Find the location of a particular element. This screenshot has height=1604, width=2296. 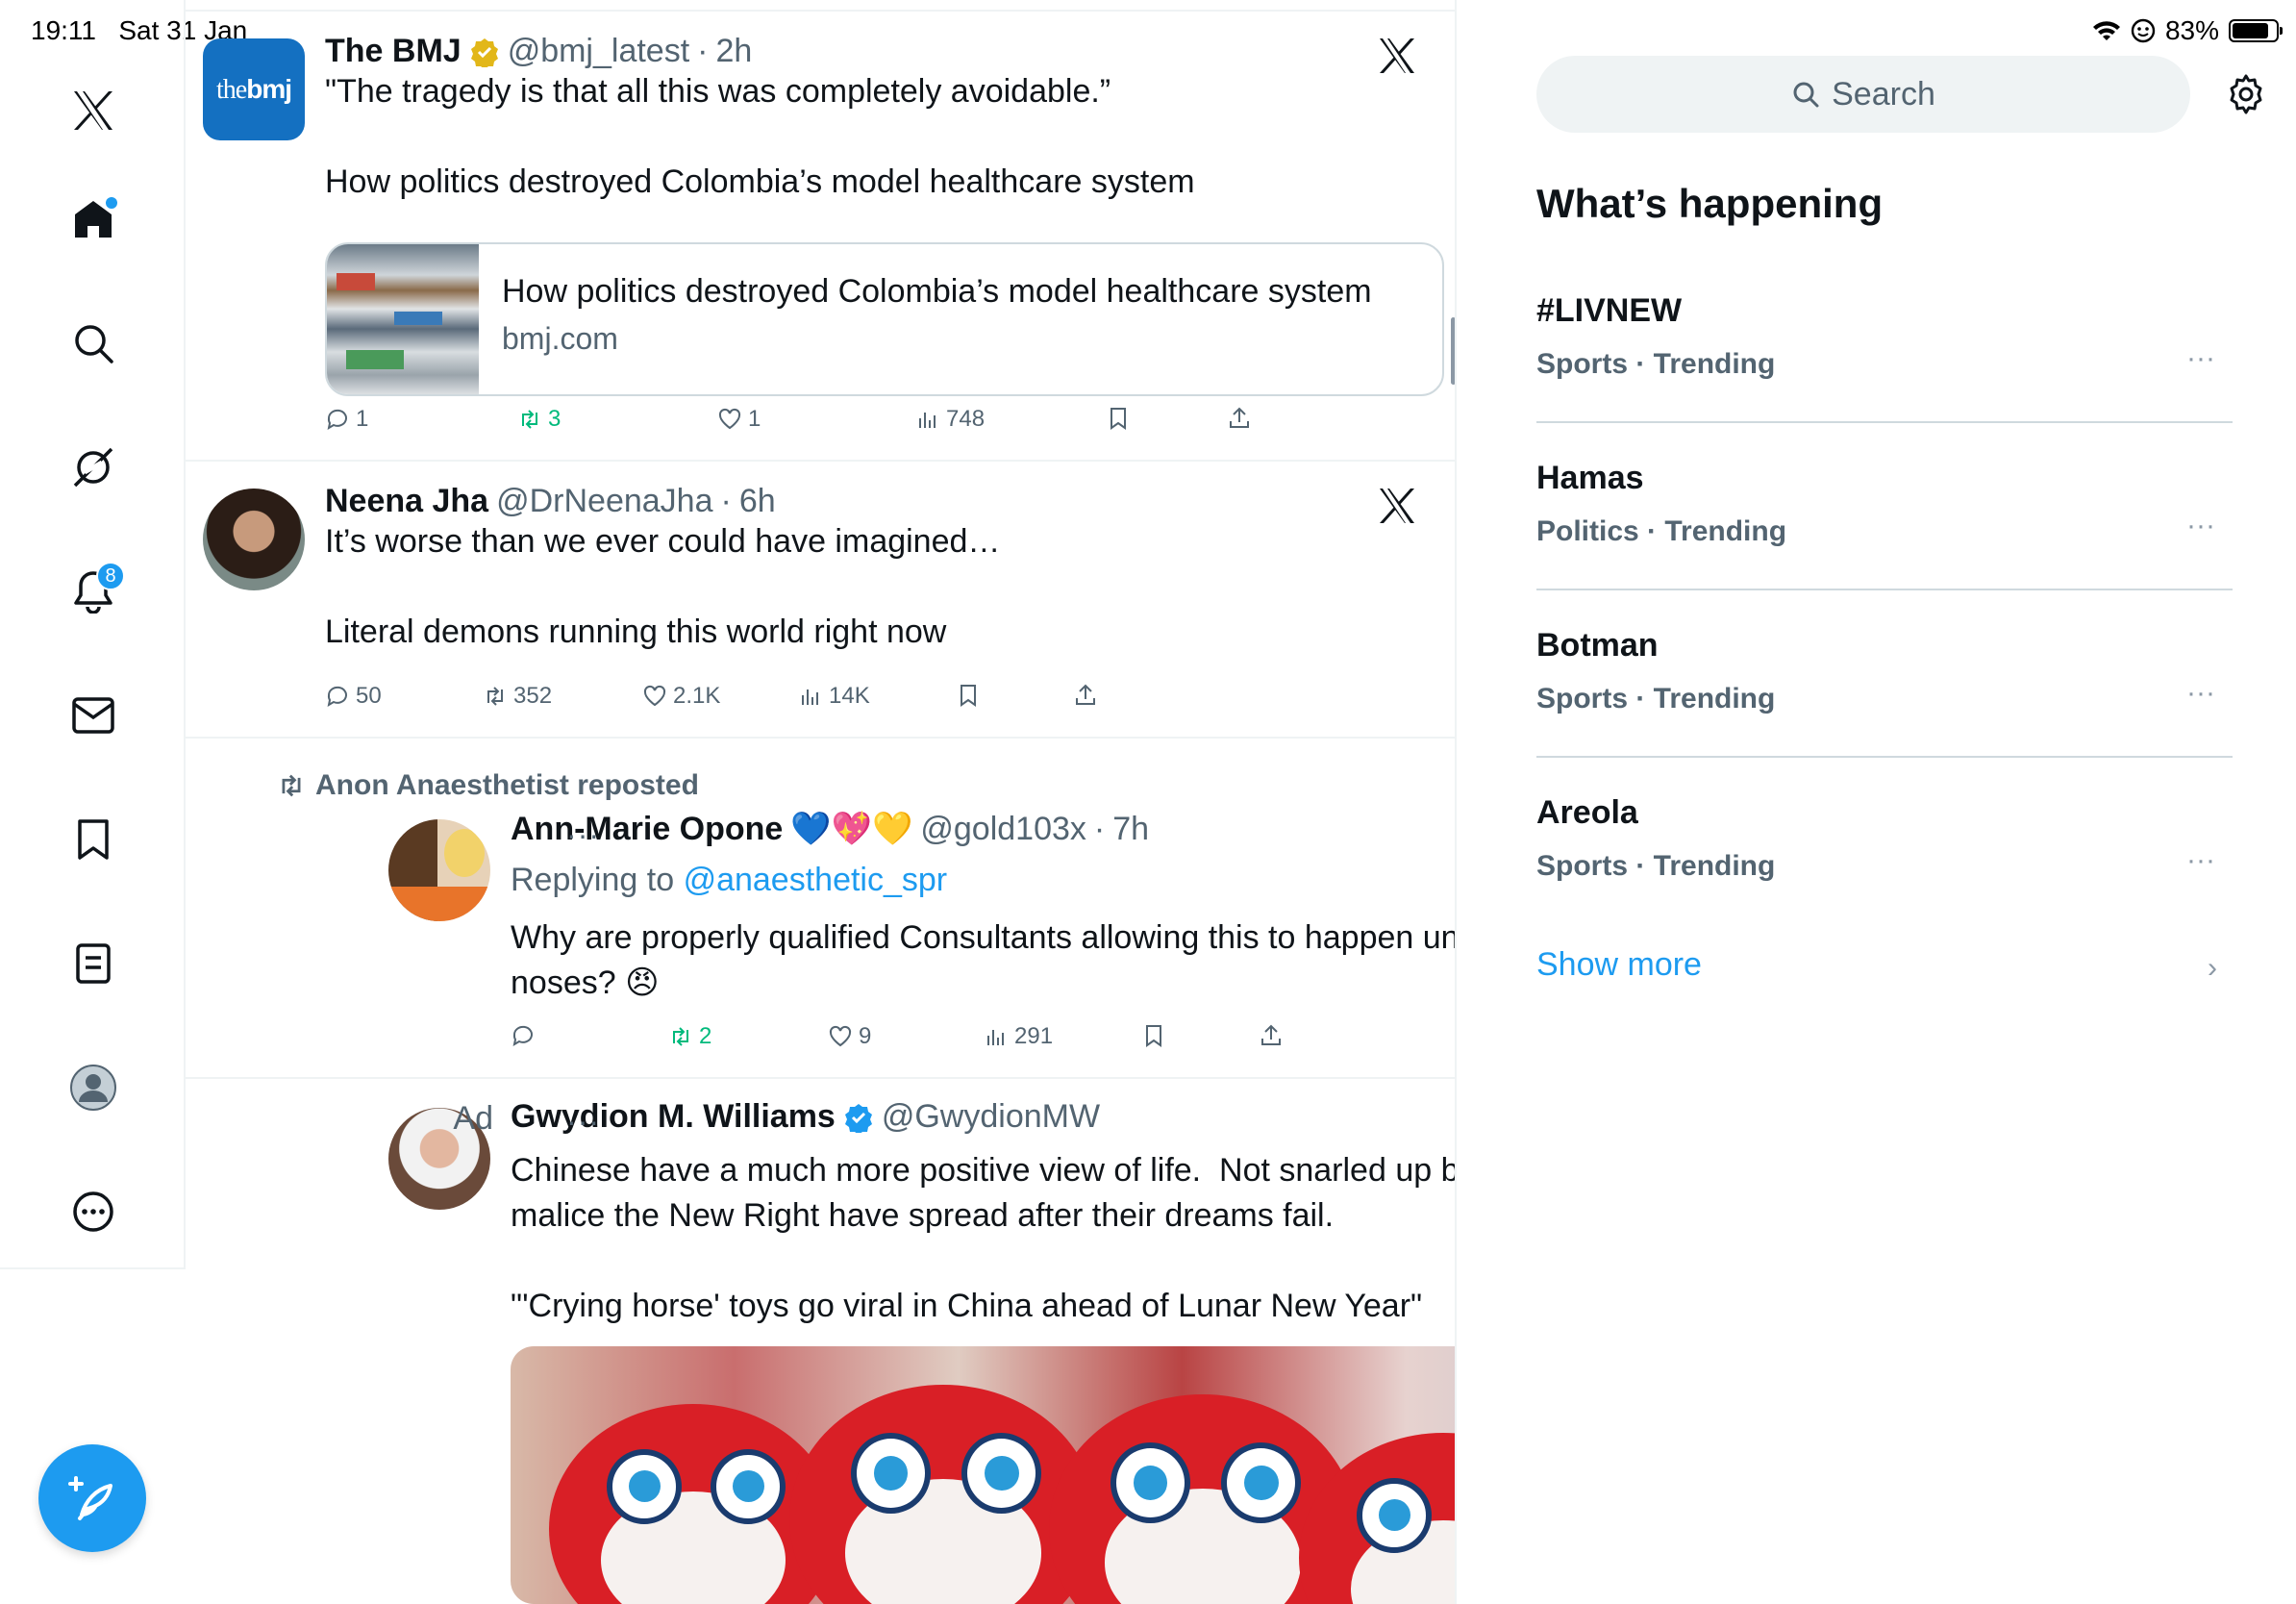

repost-button: 2 is located at coordinates (689, 1036).